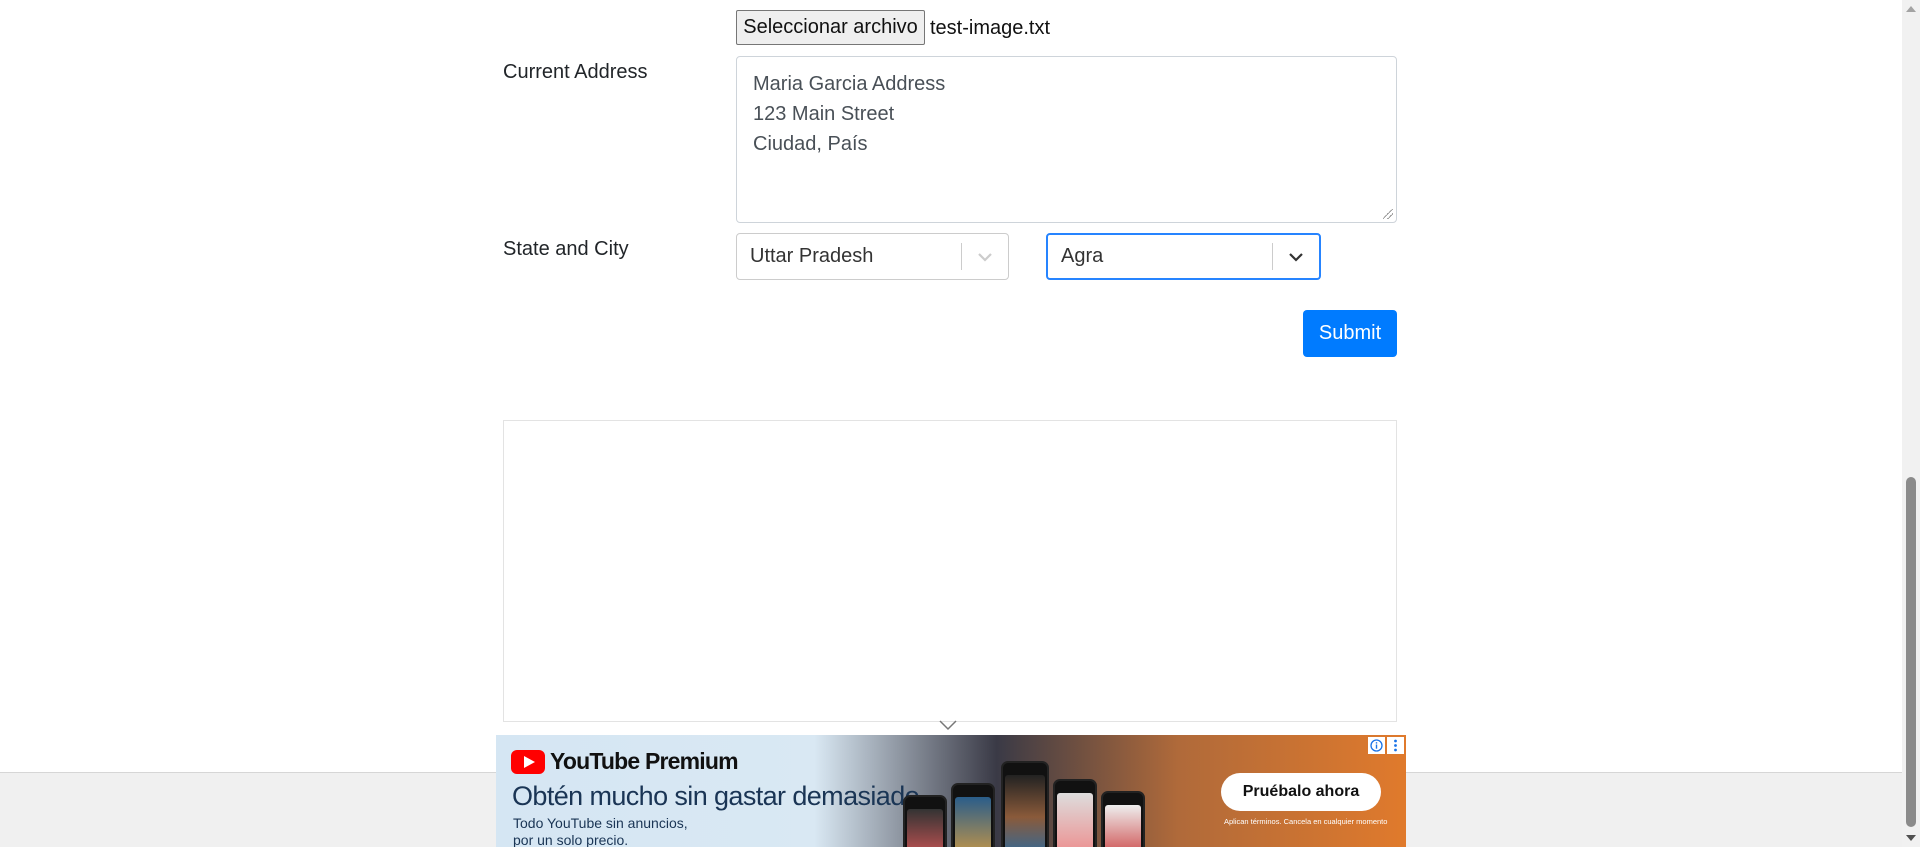 The height and width of the screenshot is (847, 1920). Describe the element at coordinates (1388, 214) in the screenshot. I see `resize-grip-icon` at that location.